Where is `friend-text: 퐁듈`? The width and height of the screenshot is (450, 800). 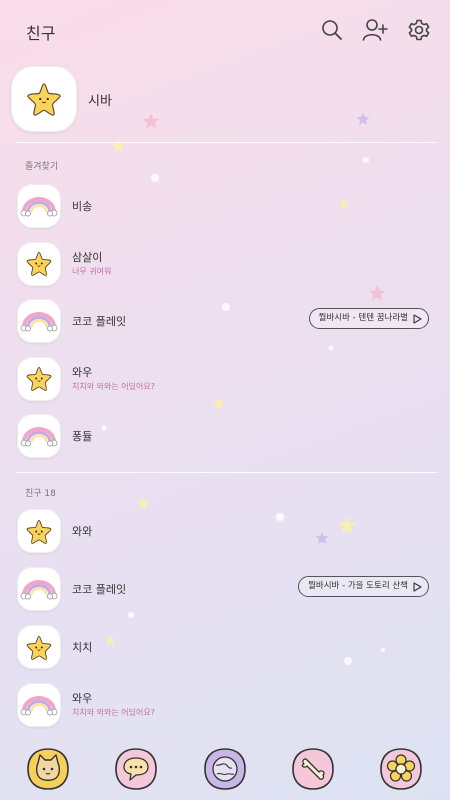
friend-text: 퐁듈 is located at coordinates (82, 436).